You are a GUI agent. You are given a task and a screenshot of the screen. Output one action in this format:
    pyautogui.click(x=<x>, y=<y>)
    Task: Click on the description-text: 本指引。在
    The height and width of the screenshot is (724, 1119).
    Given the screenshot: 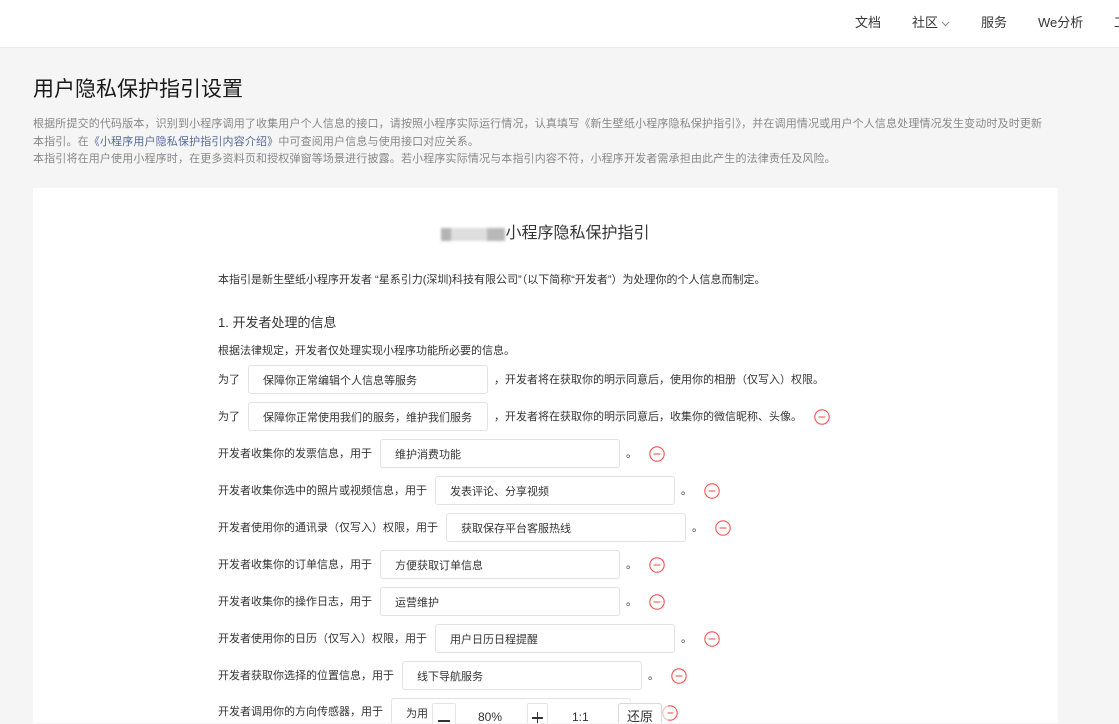 What is the action you would take?
    pyautogui.click(x=61, y=141)
    